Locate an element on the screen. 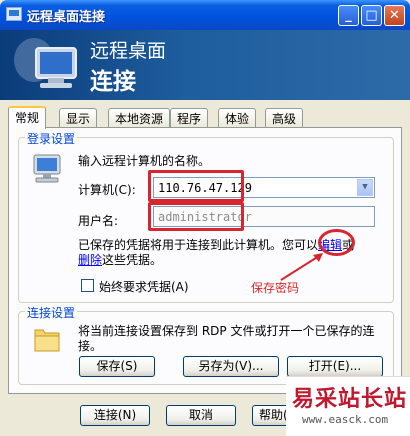  site-watermark: 易采站长站 www.easck.com is located at coordinates (348, 406).